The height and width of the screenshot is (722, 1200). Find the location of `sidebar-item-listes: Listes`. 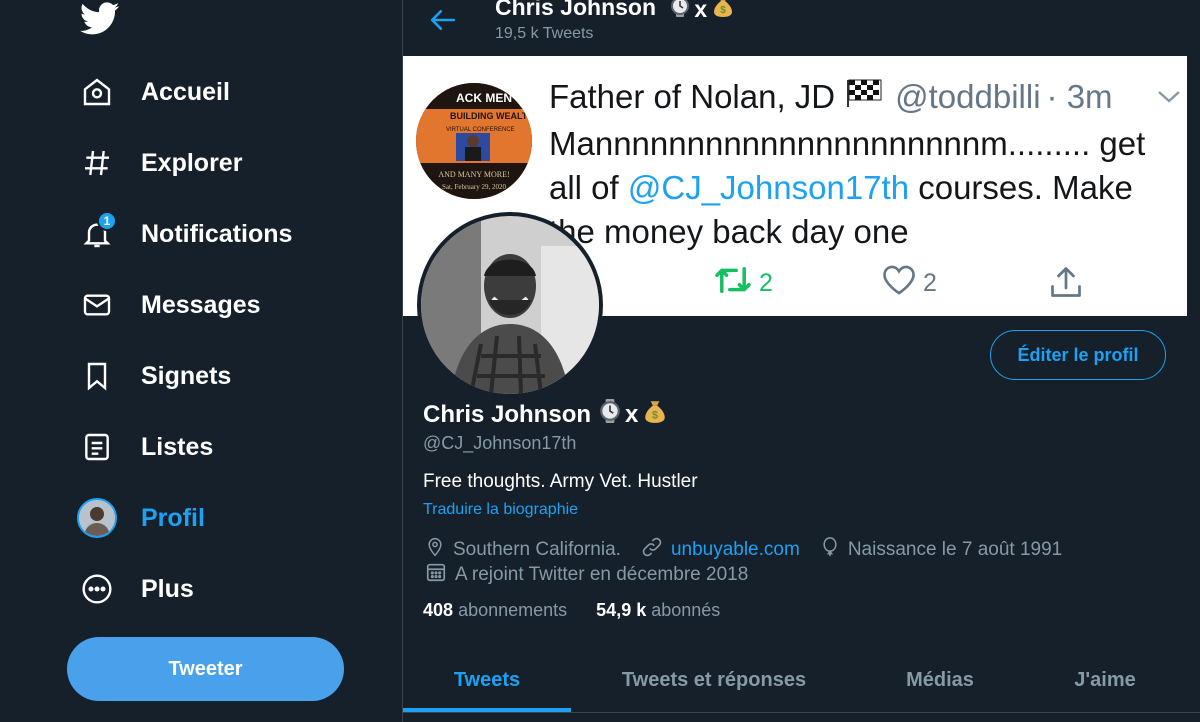

sidebar-item-listes: Listes is located at coordinates (226, 447).